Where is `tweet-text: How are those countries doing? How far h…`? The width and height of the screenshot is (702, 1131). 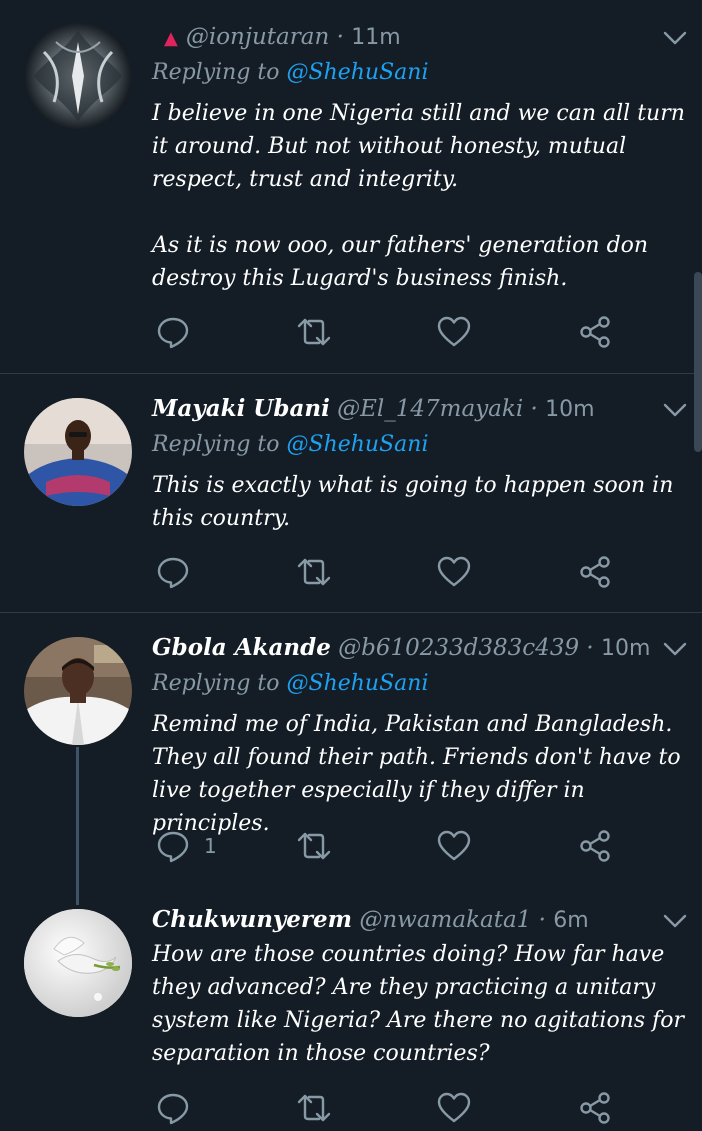 tweet-text: How are those countries doing? How far h… is located at coordinates (422, 1004).